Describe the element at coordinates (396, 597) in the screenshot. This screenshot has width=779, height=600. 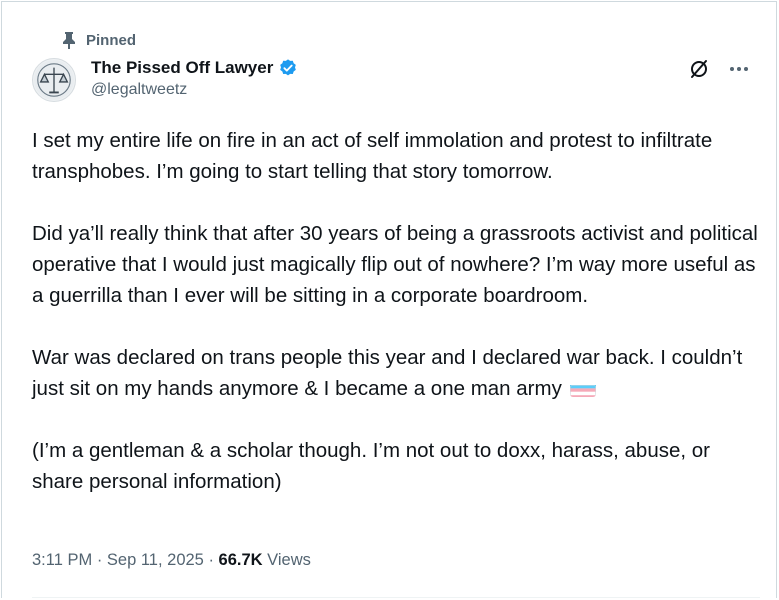
I see `divider` at that location.